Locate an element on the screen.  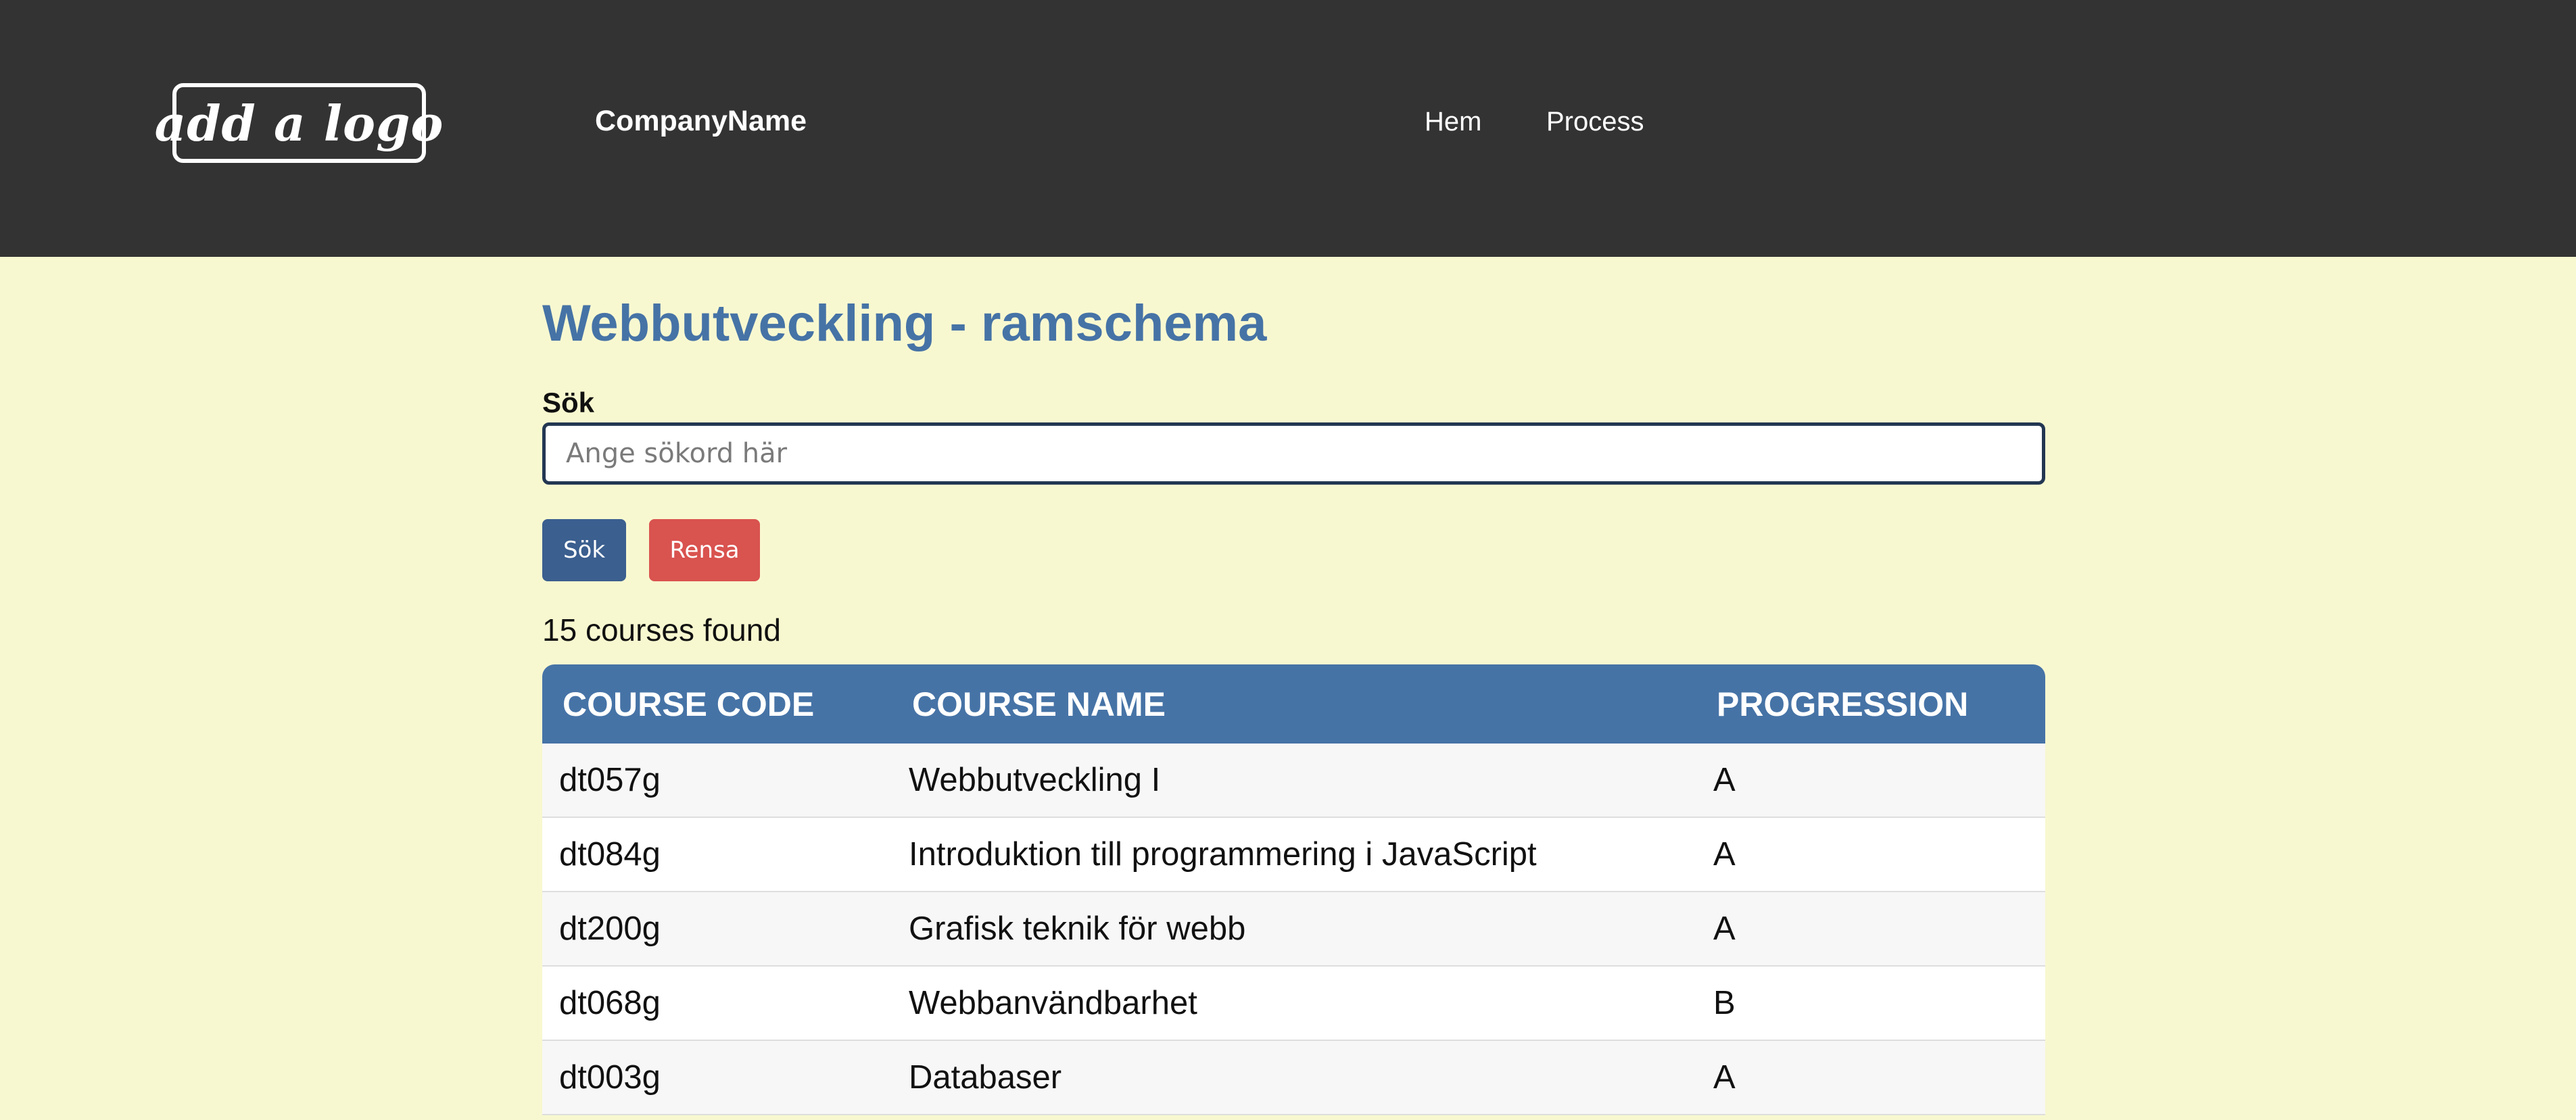
table-row: dt200g Grafisk teknik för webb A is located at coordinates (1293, 929).